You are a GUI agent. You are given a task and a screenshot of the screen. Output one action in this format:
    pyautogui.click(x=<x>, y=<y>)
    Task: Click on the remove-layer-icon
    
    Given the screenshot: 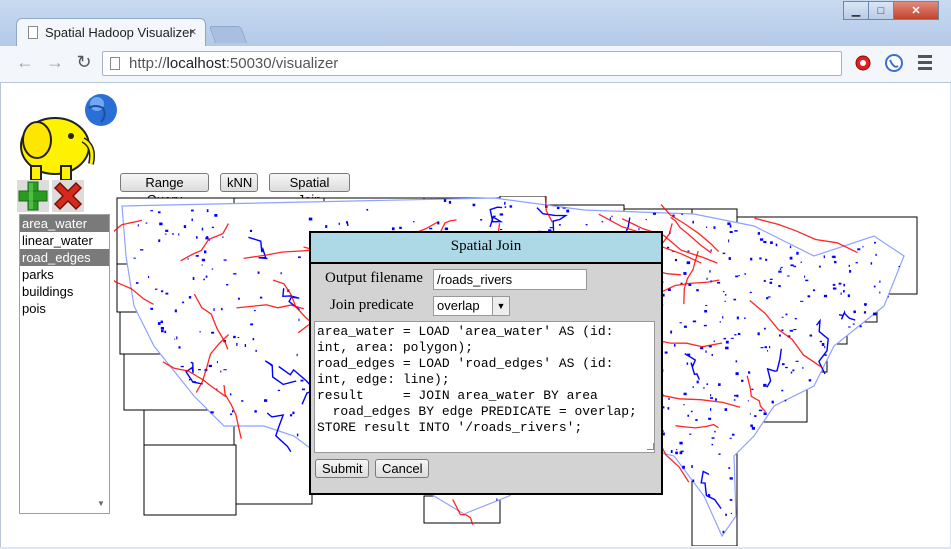 What is the action you would take?
    pyautogui.click(x=68, y=196)
    